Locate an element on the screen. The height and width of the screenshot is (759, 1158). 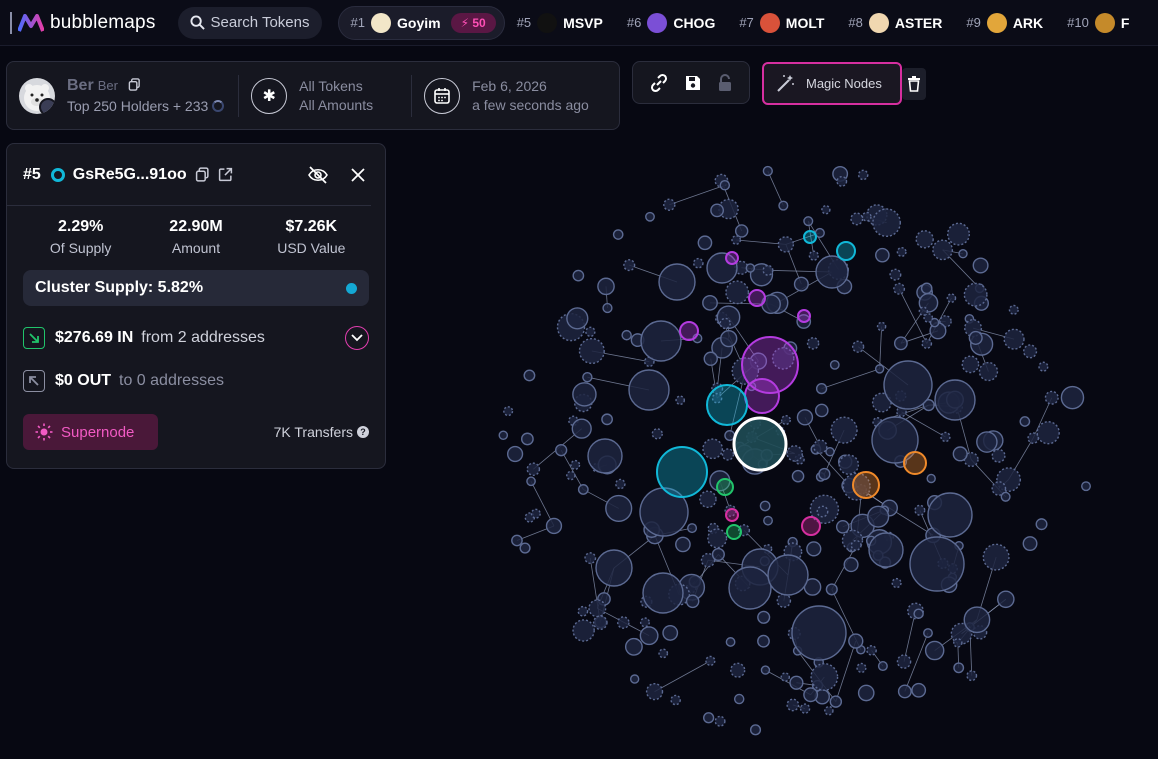
token-tab-ark: #9 ARK is located at coordinates (1004, 23).